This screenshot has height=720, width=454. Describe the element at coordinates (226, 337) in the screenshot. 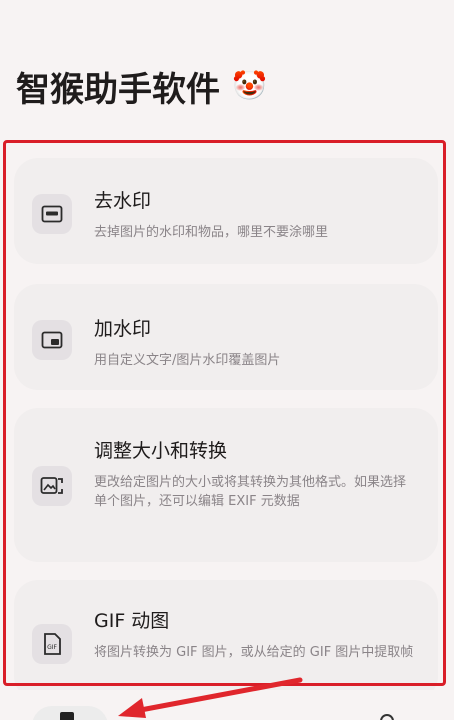

I see `tool-card-add-watermark: 加水印 用自定义文字/图片水印覆盖图片` at that location.